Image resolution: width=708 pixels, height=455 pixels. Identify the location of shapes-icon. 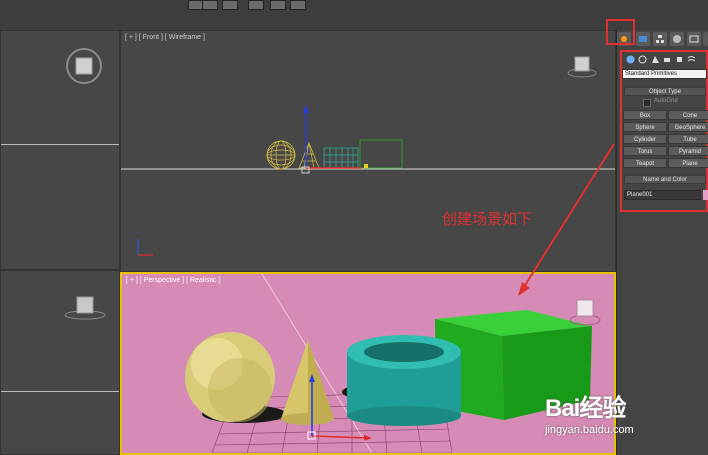
(642, 59).